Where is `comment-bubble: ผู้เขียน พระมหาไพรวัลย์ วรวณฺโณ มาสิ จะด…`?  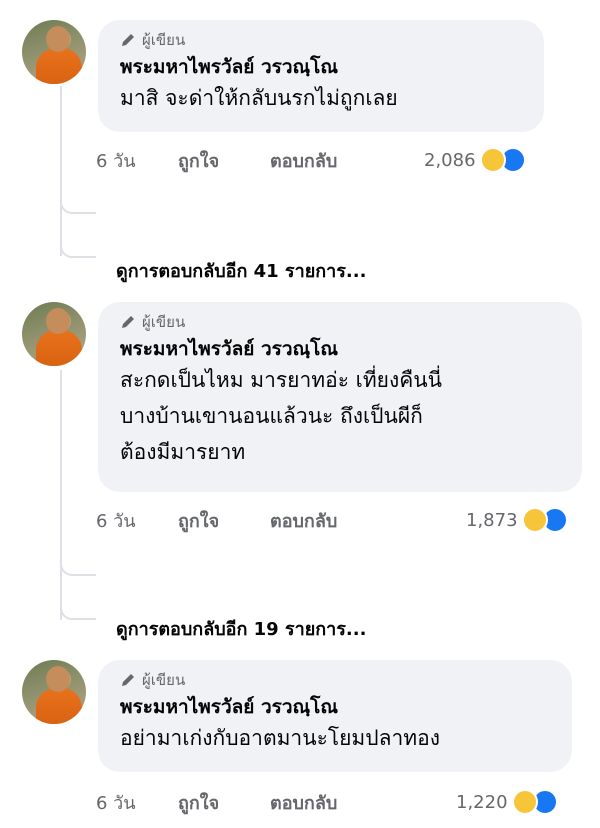
comment-bubble: ผู้เขียน พระมหาไพรวัลย์ วรวณฺโณ มาสิ จะด… is located at coordinates (321, 76).